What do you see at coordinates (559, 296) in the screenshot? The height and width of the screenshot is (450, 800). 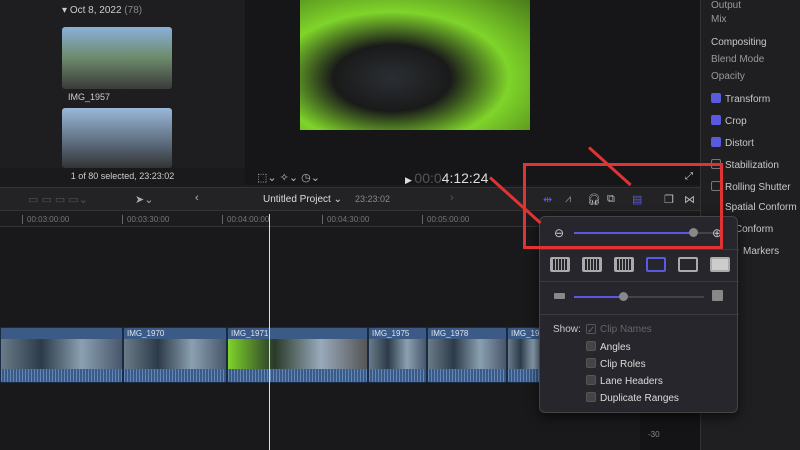 I see `small-clip-height-icon` at bounding box center [559, 296].